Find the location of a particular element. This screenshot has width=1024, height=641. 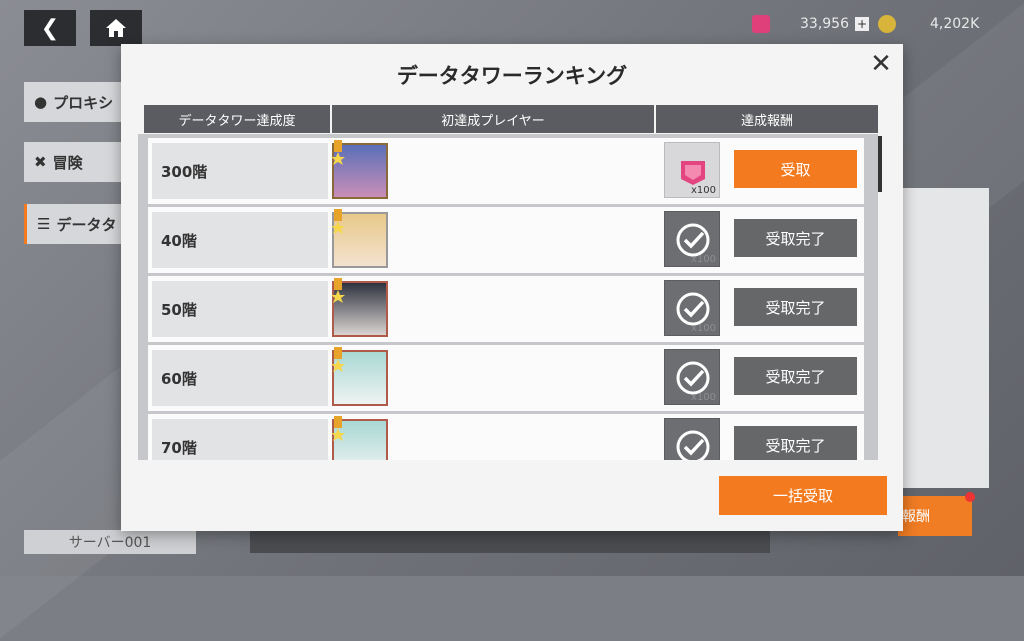

floor-label: 40階 is located at coordinates (240, 240).